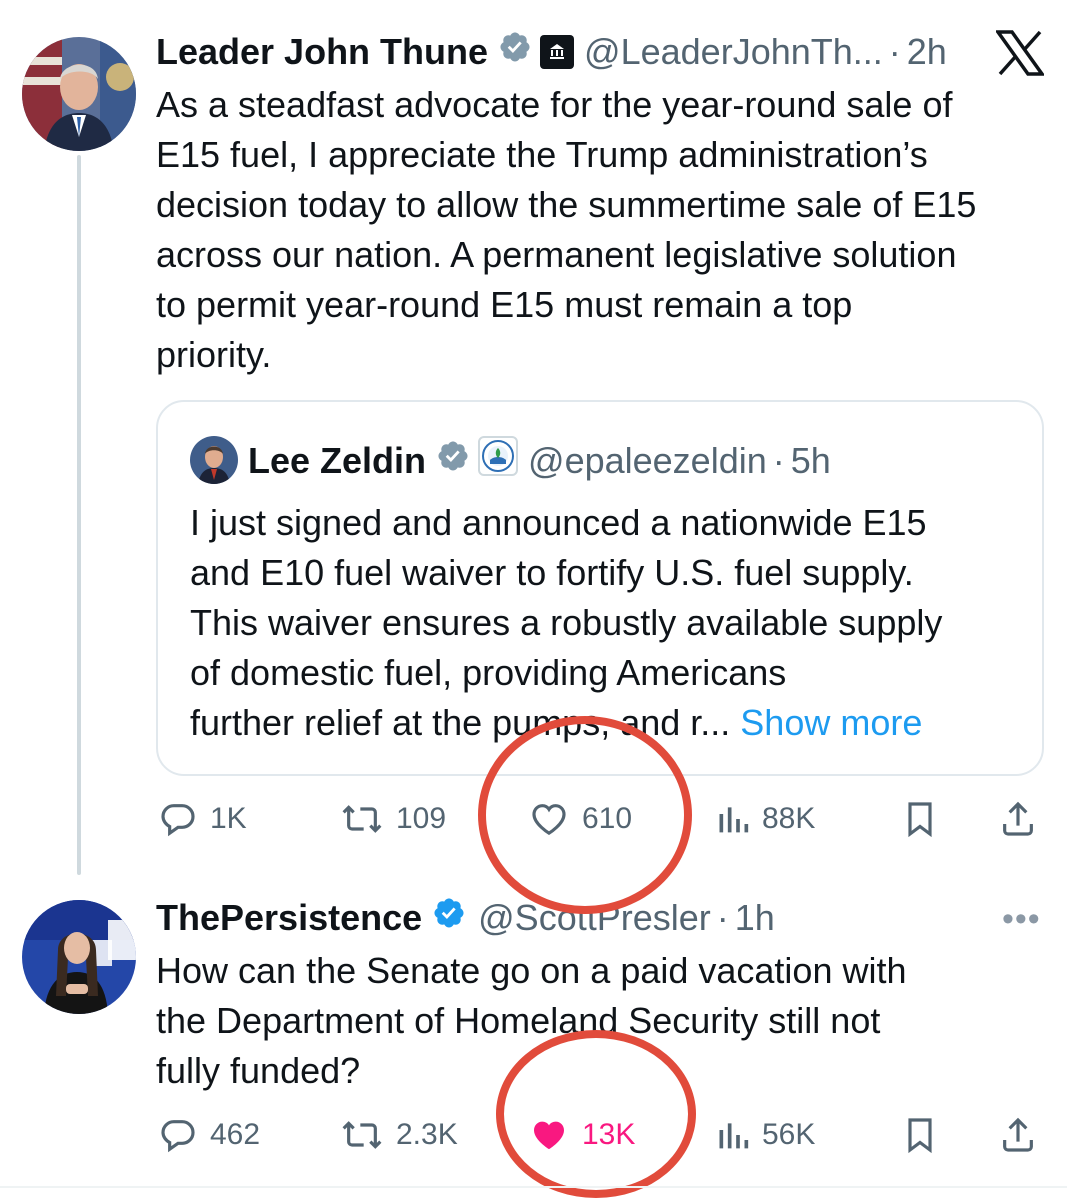  What do you see at coordinates (533, 1187) in the screenshot?
I see `divider` at bounding box center [533, 1187].